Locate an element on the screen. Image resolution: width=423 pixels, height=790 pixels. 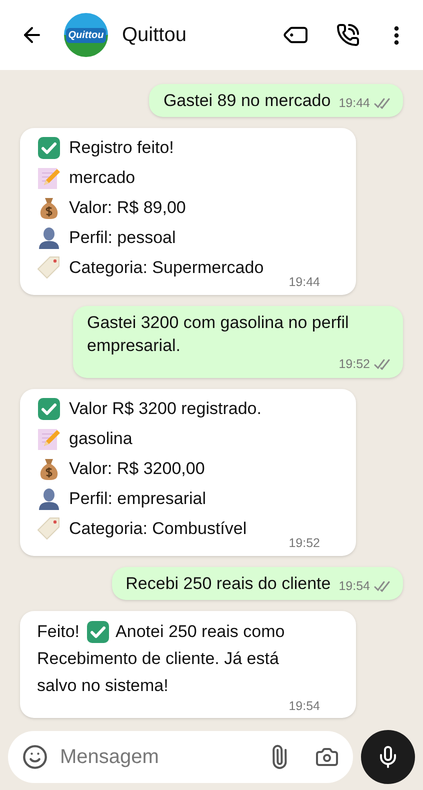
message-text: Recebimento de cliente. Já está salvo no sistema! is located at coordinates (158, 672).